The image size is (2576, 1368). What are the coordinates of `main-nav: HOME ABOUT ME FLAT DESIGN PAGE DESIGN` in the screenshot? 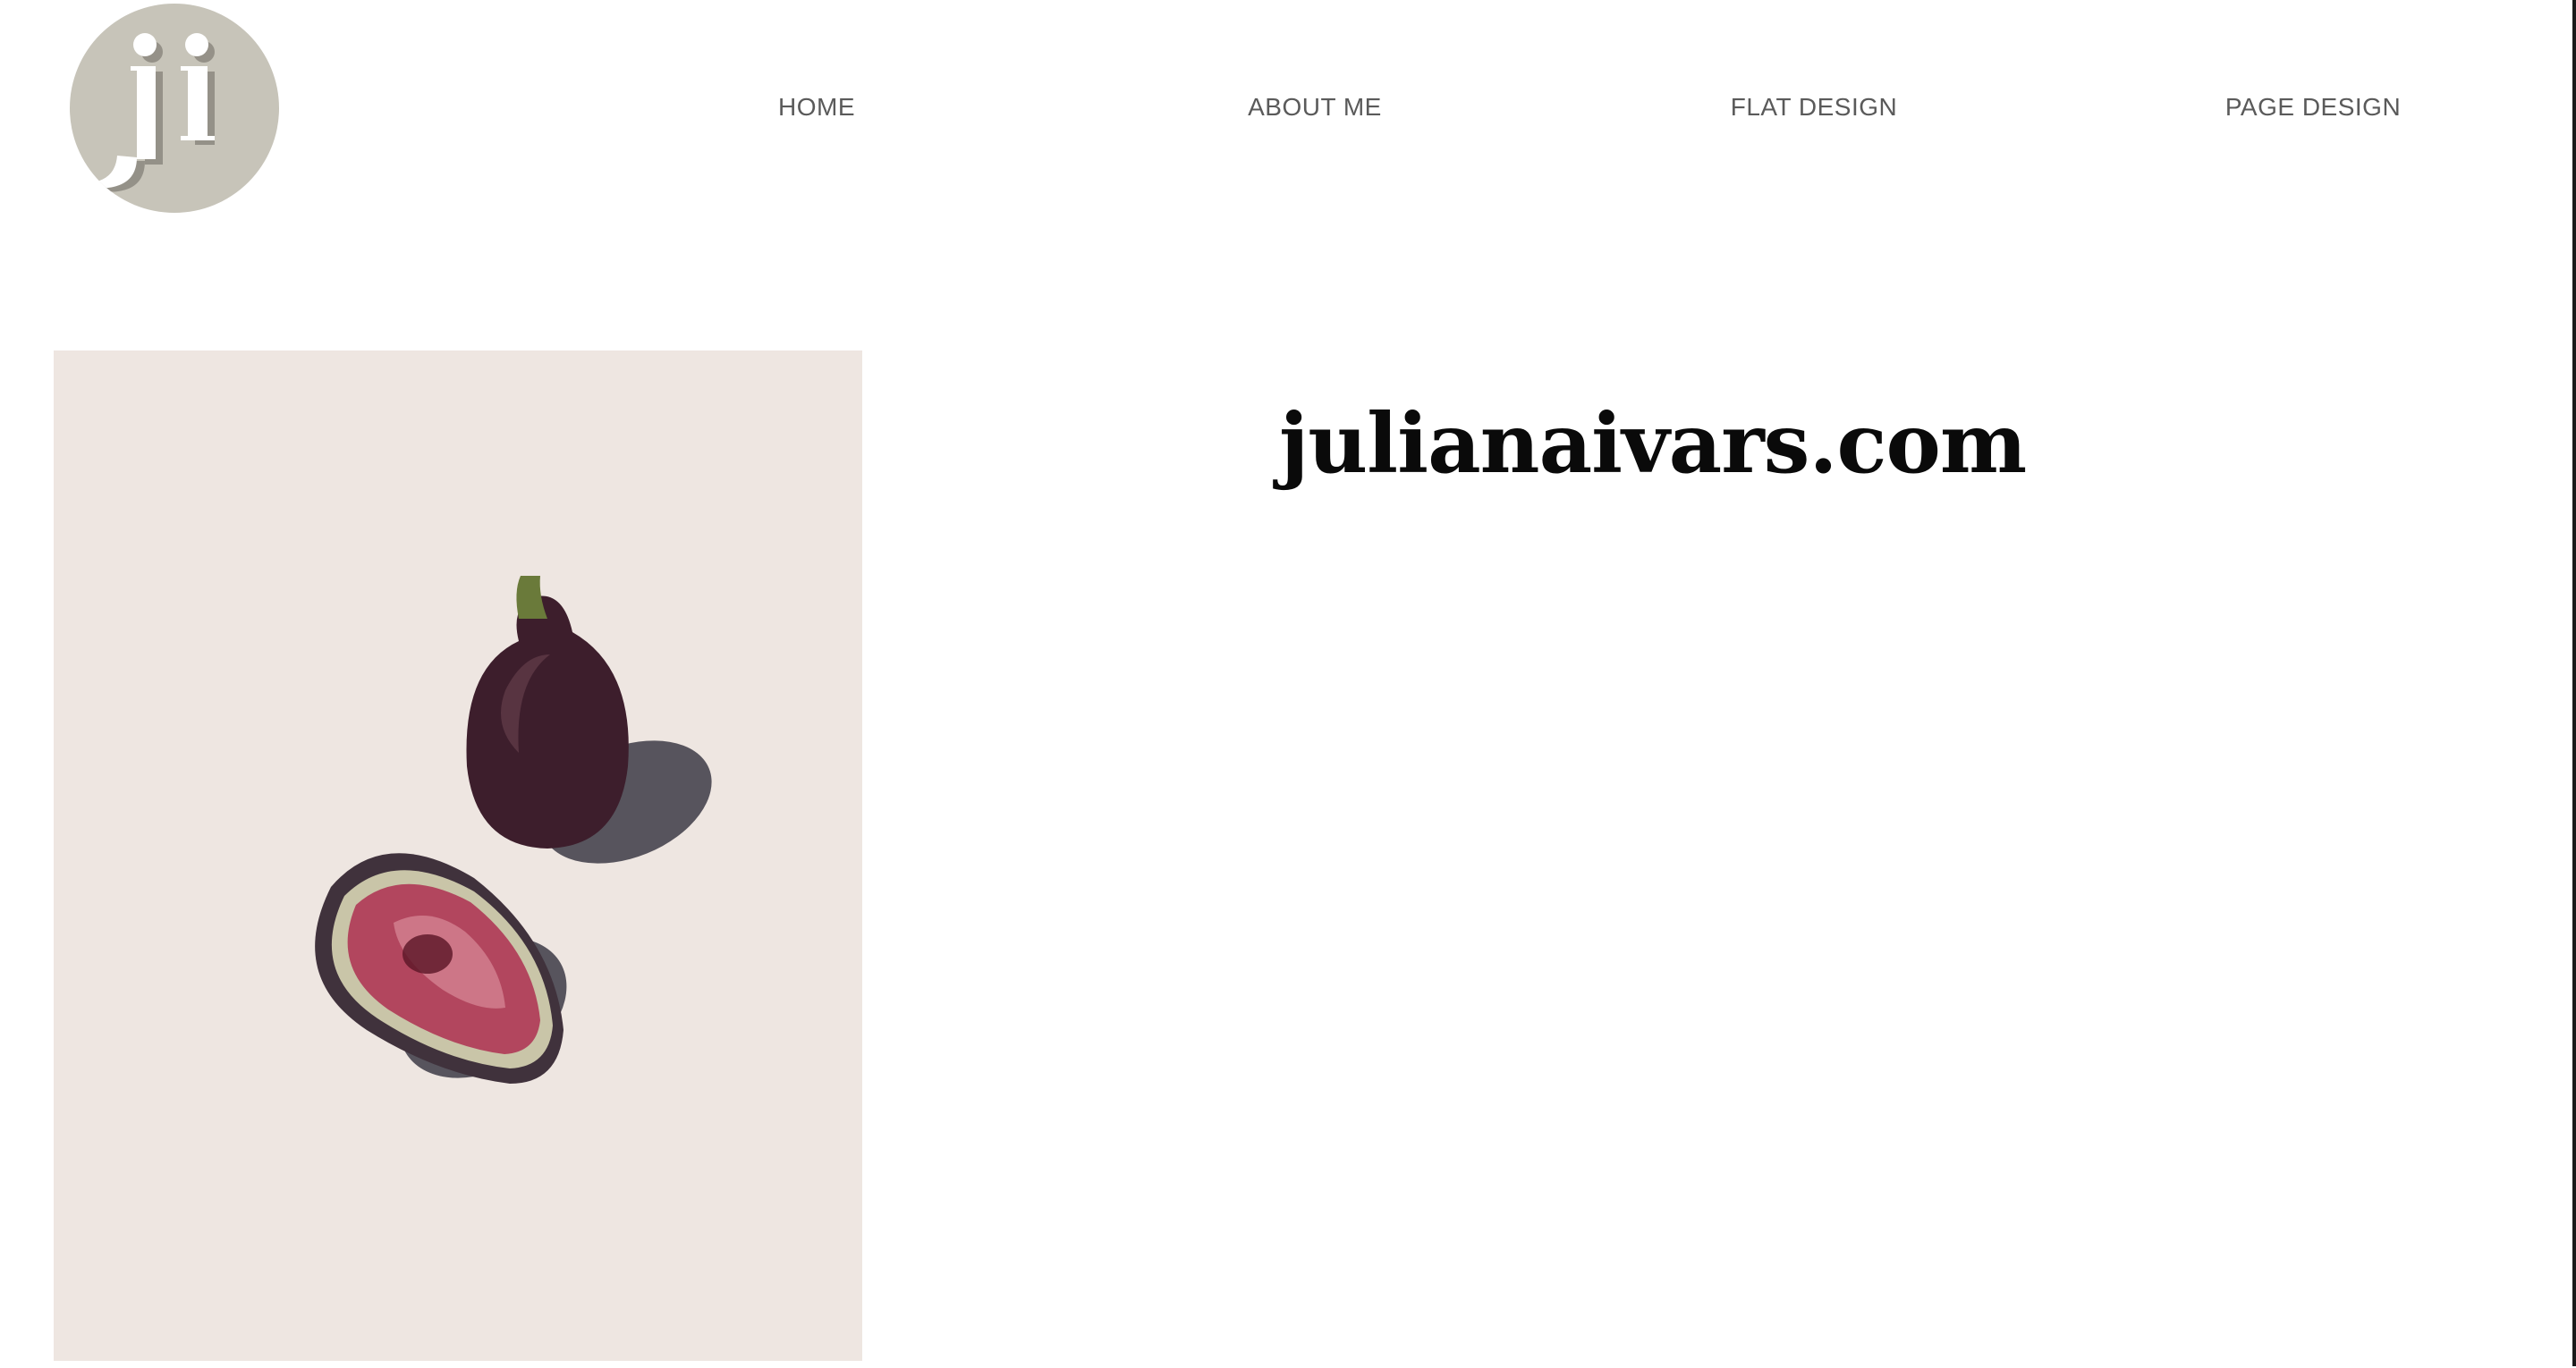 It's located at (1286, 111).